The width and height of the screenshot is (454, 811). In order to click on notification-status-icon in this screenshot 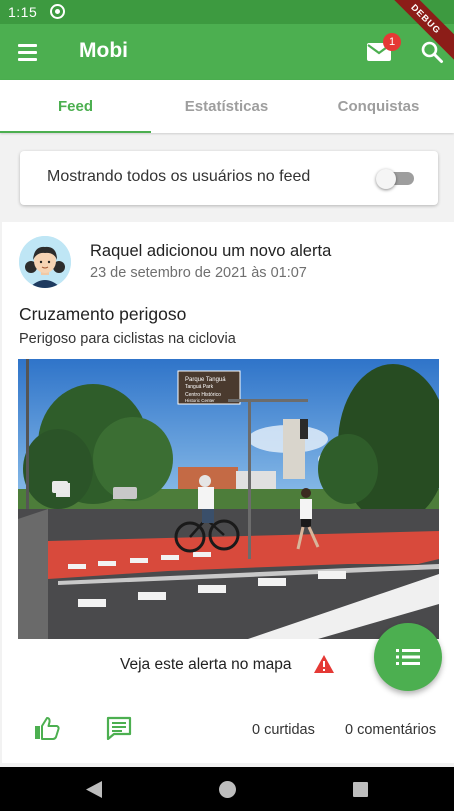, I will do `click(57, 11)`.